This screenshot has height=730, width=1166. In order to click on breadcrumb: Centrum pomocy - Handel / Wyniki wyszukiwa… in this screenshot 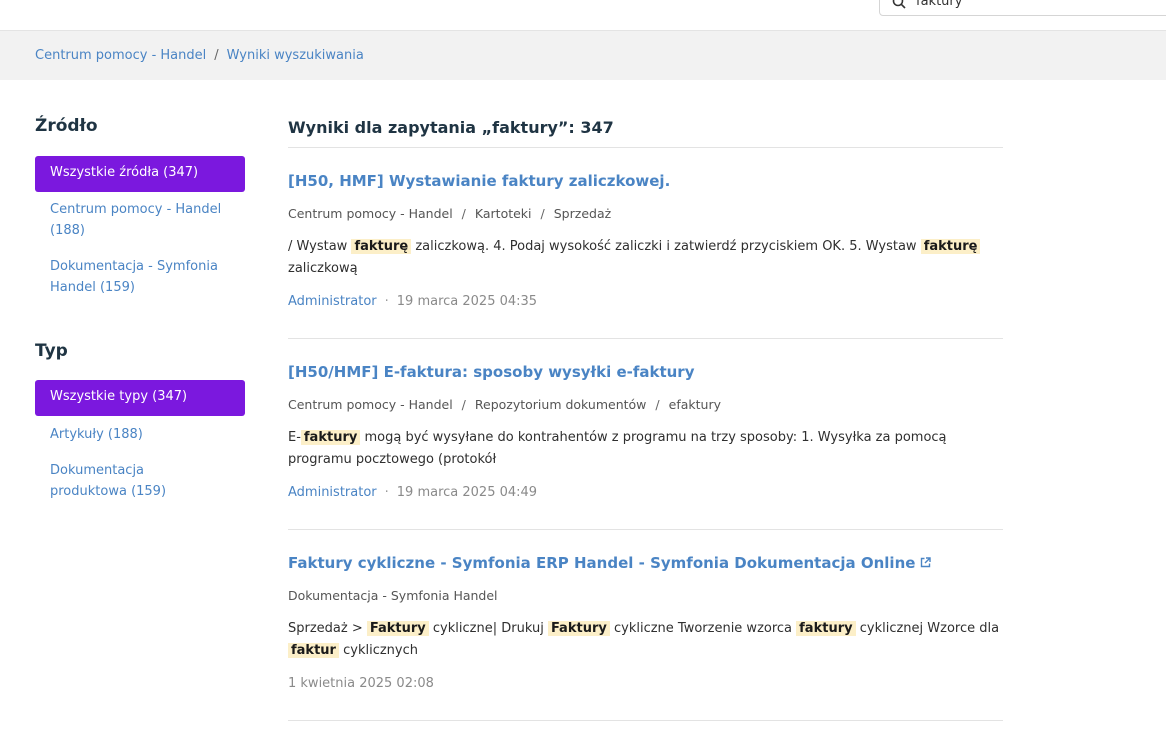, I will do `click(199, 55)`.